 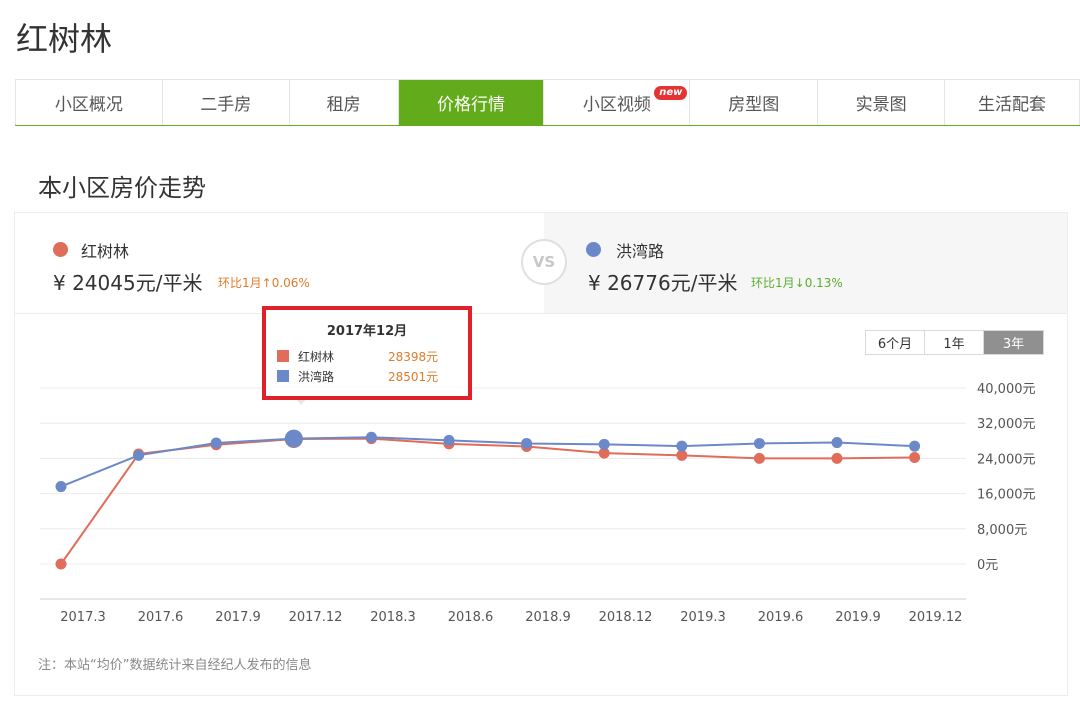 I want to click on x-tick-label: 2019.12, so click(x=936, y=617).